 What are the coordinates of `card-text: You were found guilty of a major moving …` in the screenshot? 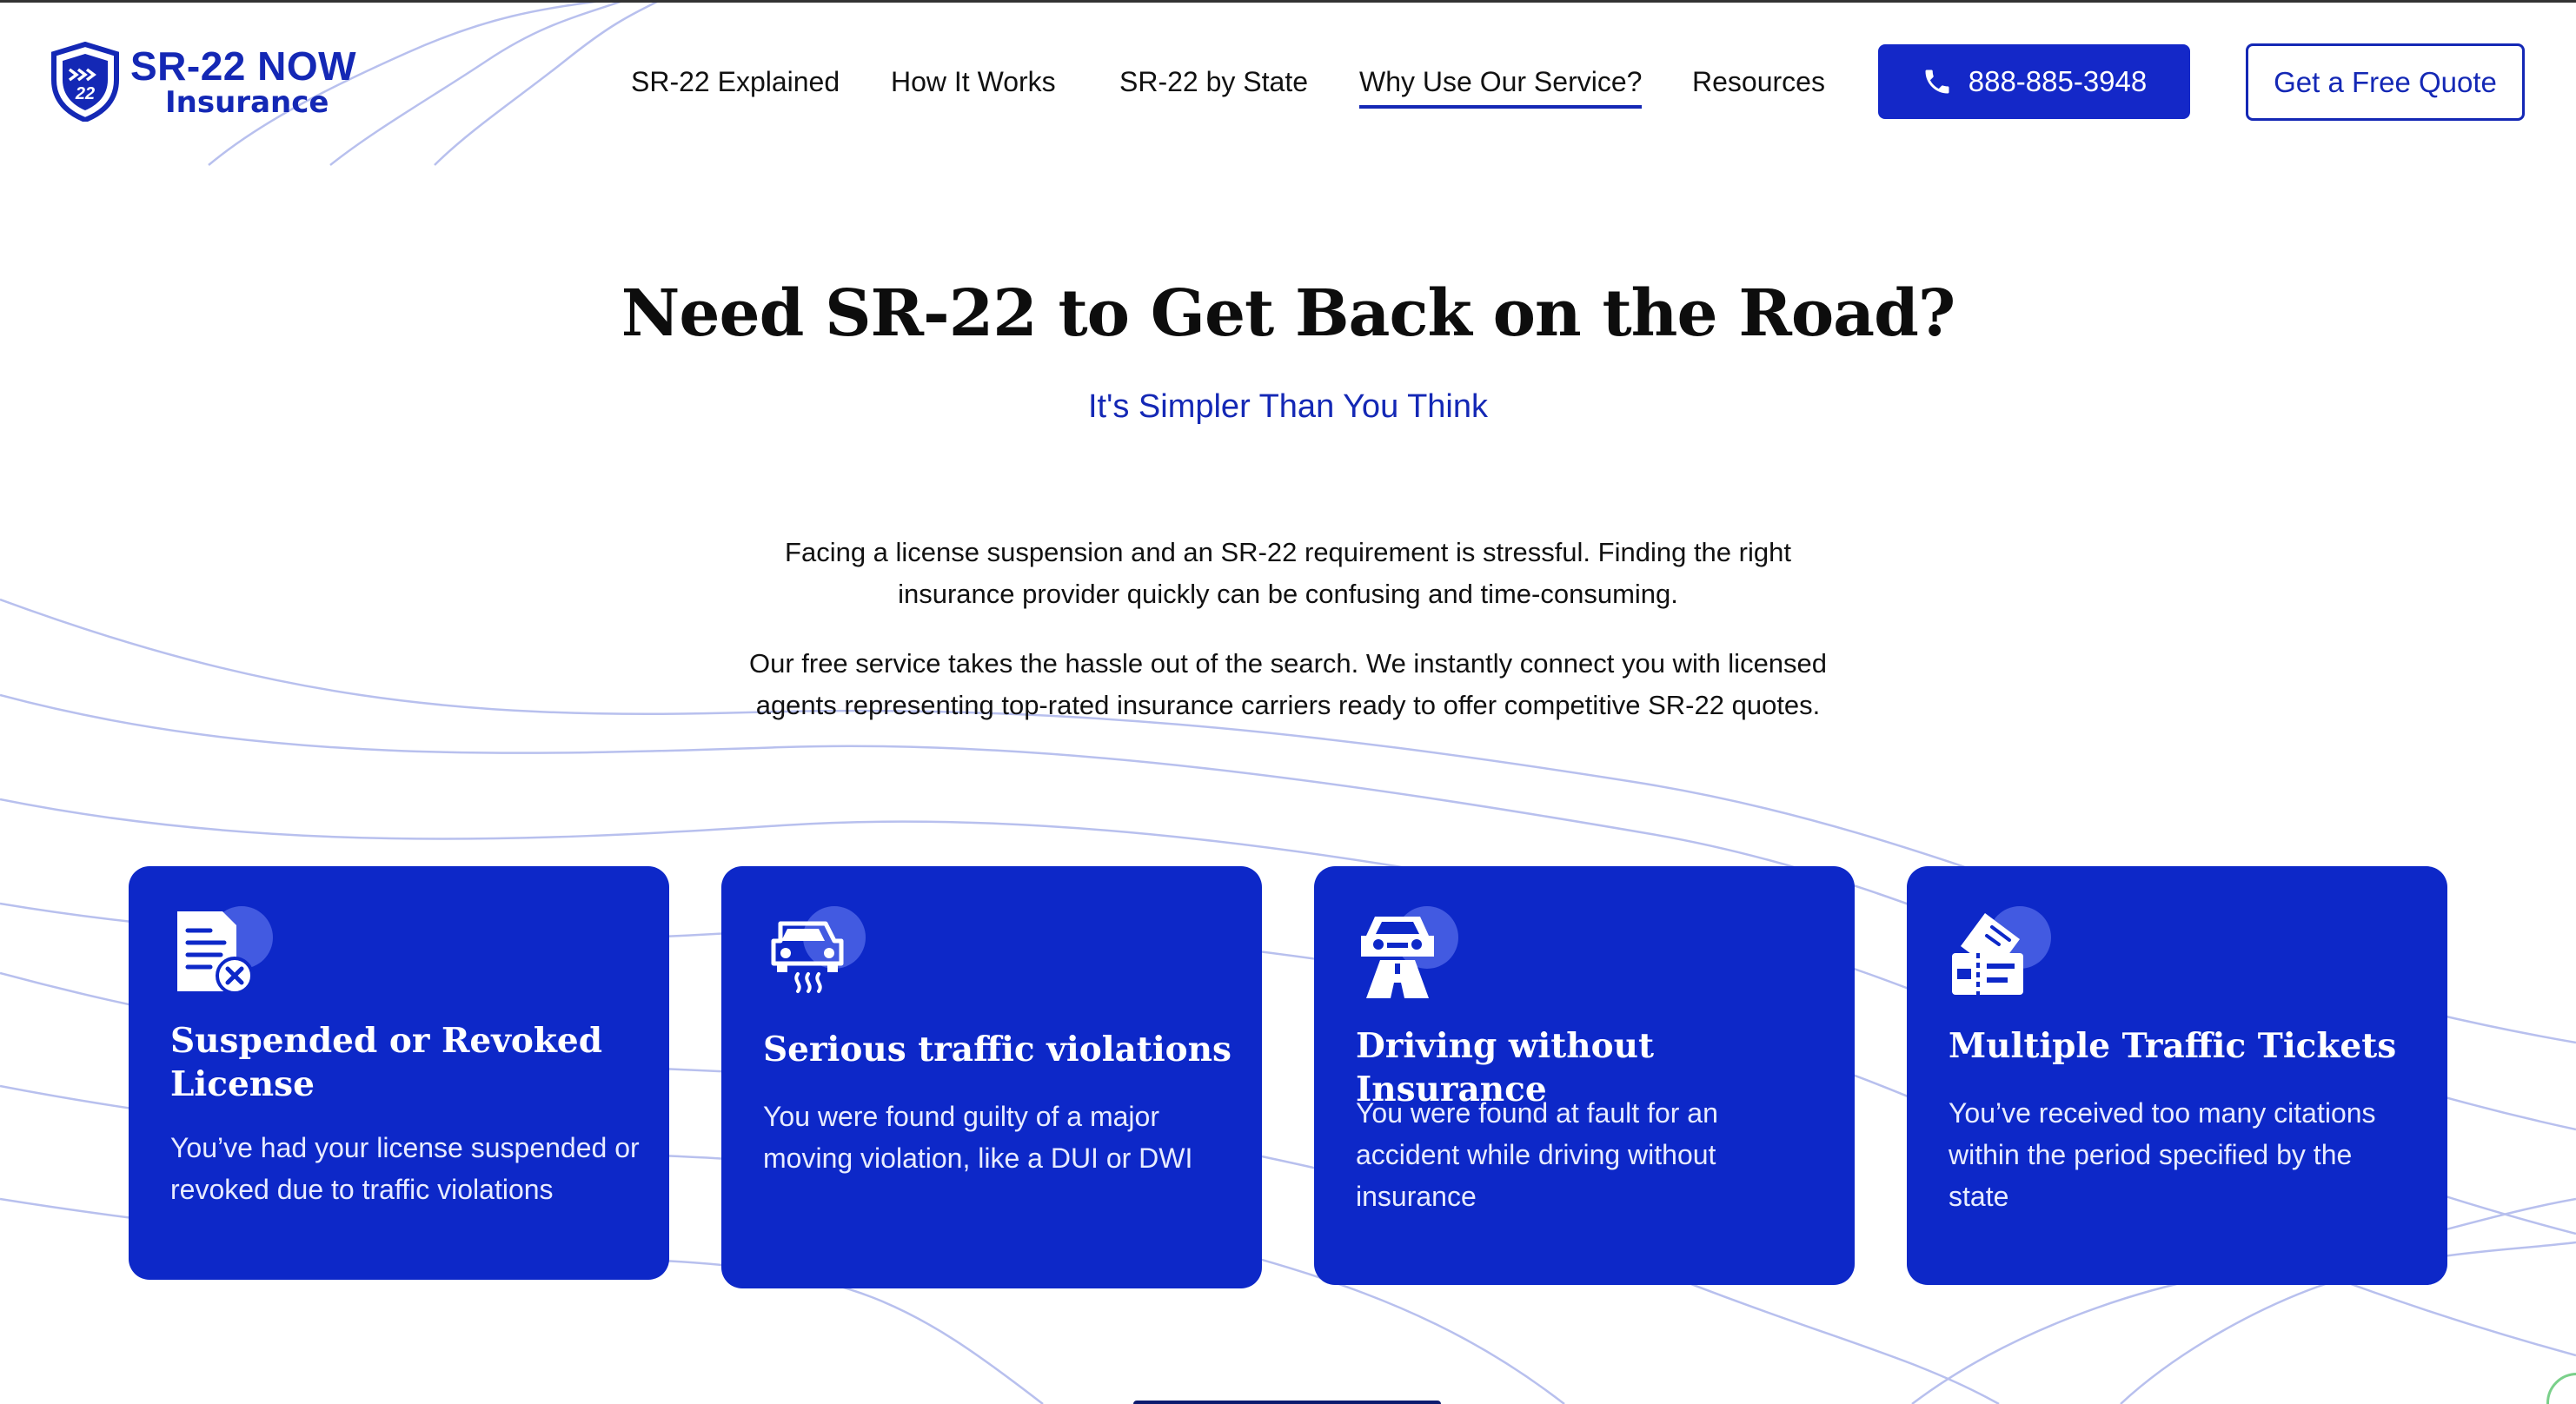 It's located at (978, 1137).